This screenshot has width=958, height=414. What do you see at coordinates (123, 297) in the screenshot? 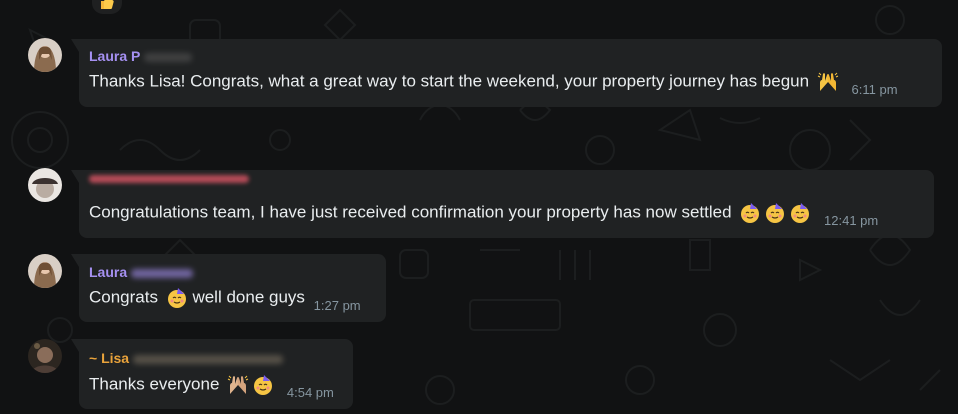
I see `message-text: Congrats` at bounding box center [123, 297].